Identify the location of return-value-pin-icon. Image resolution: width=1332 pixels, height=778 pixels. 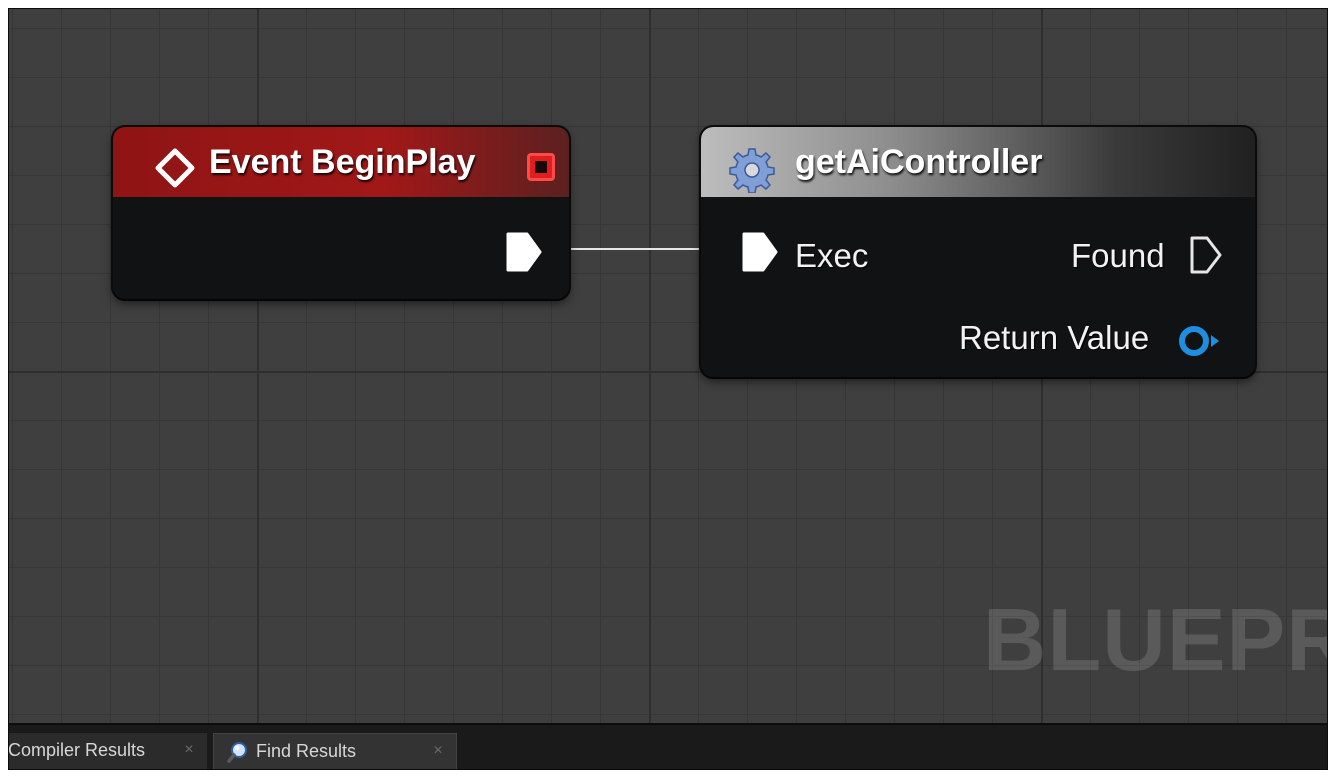
(1201, 341).